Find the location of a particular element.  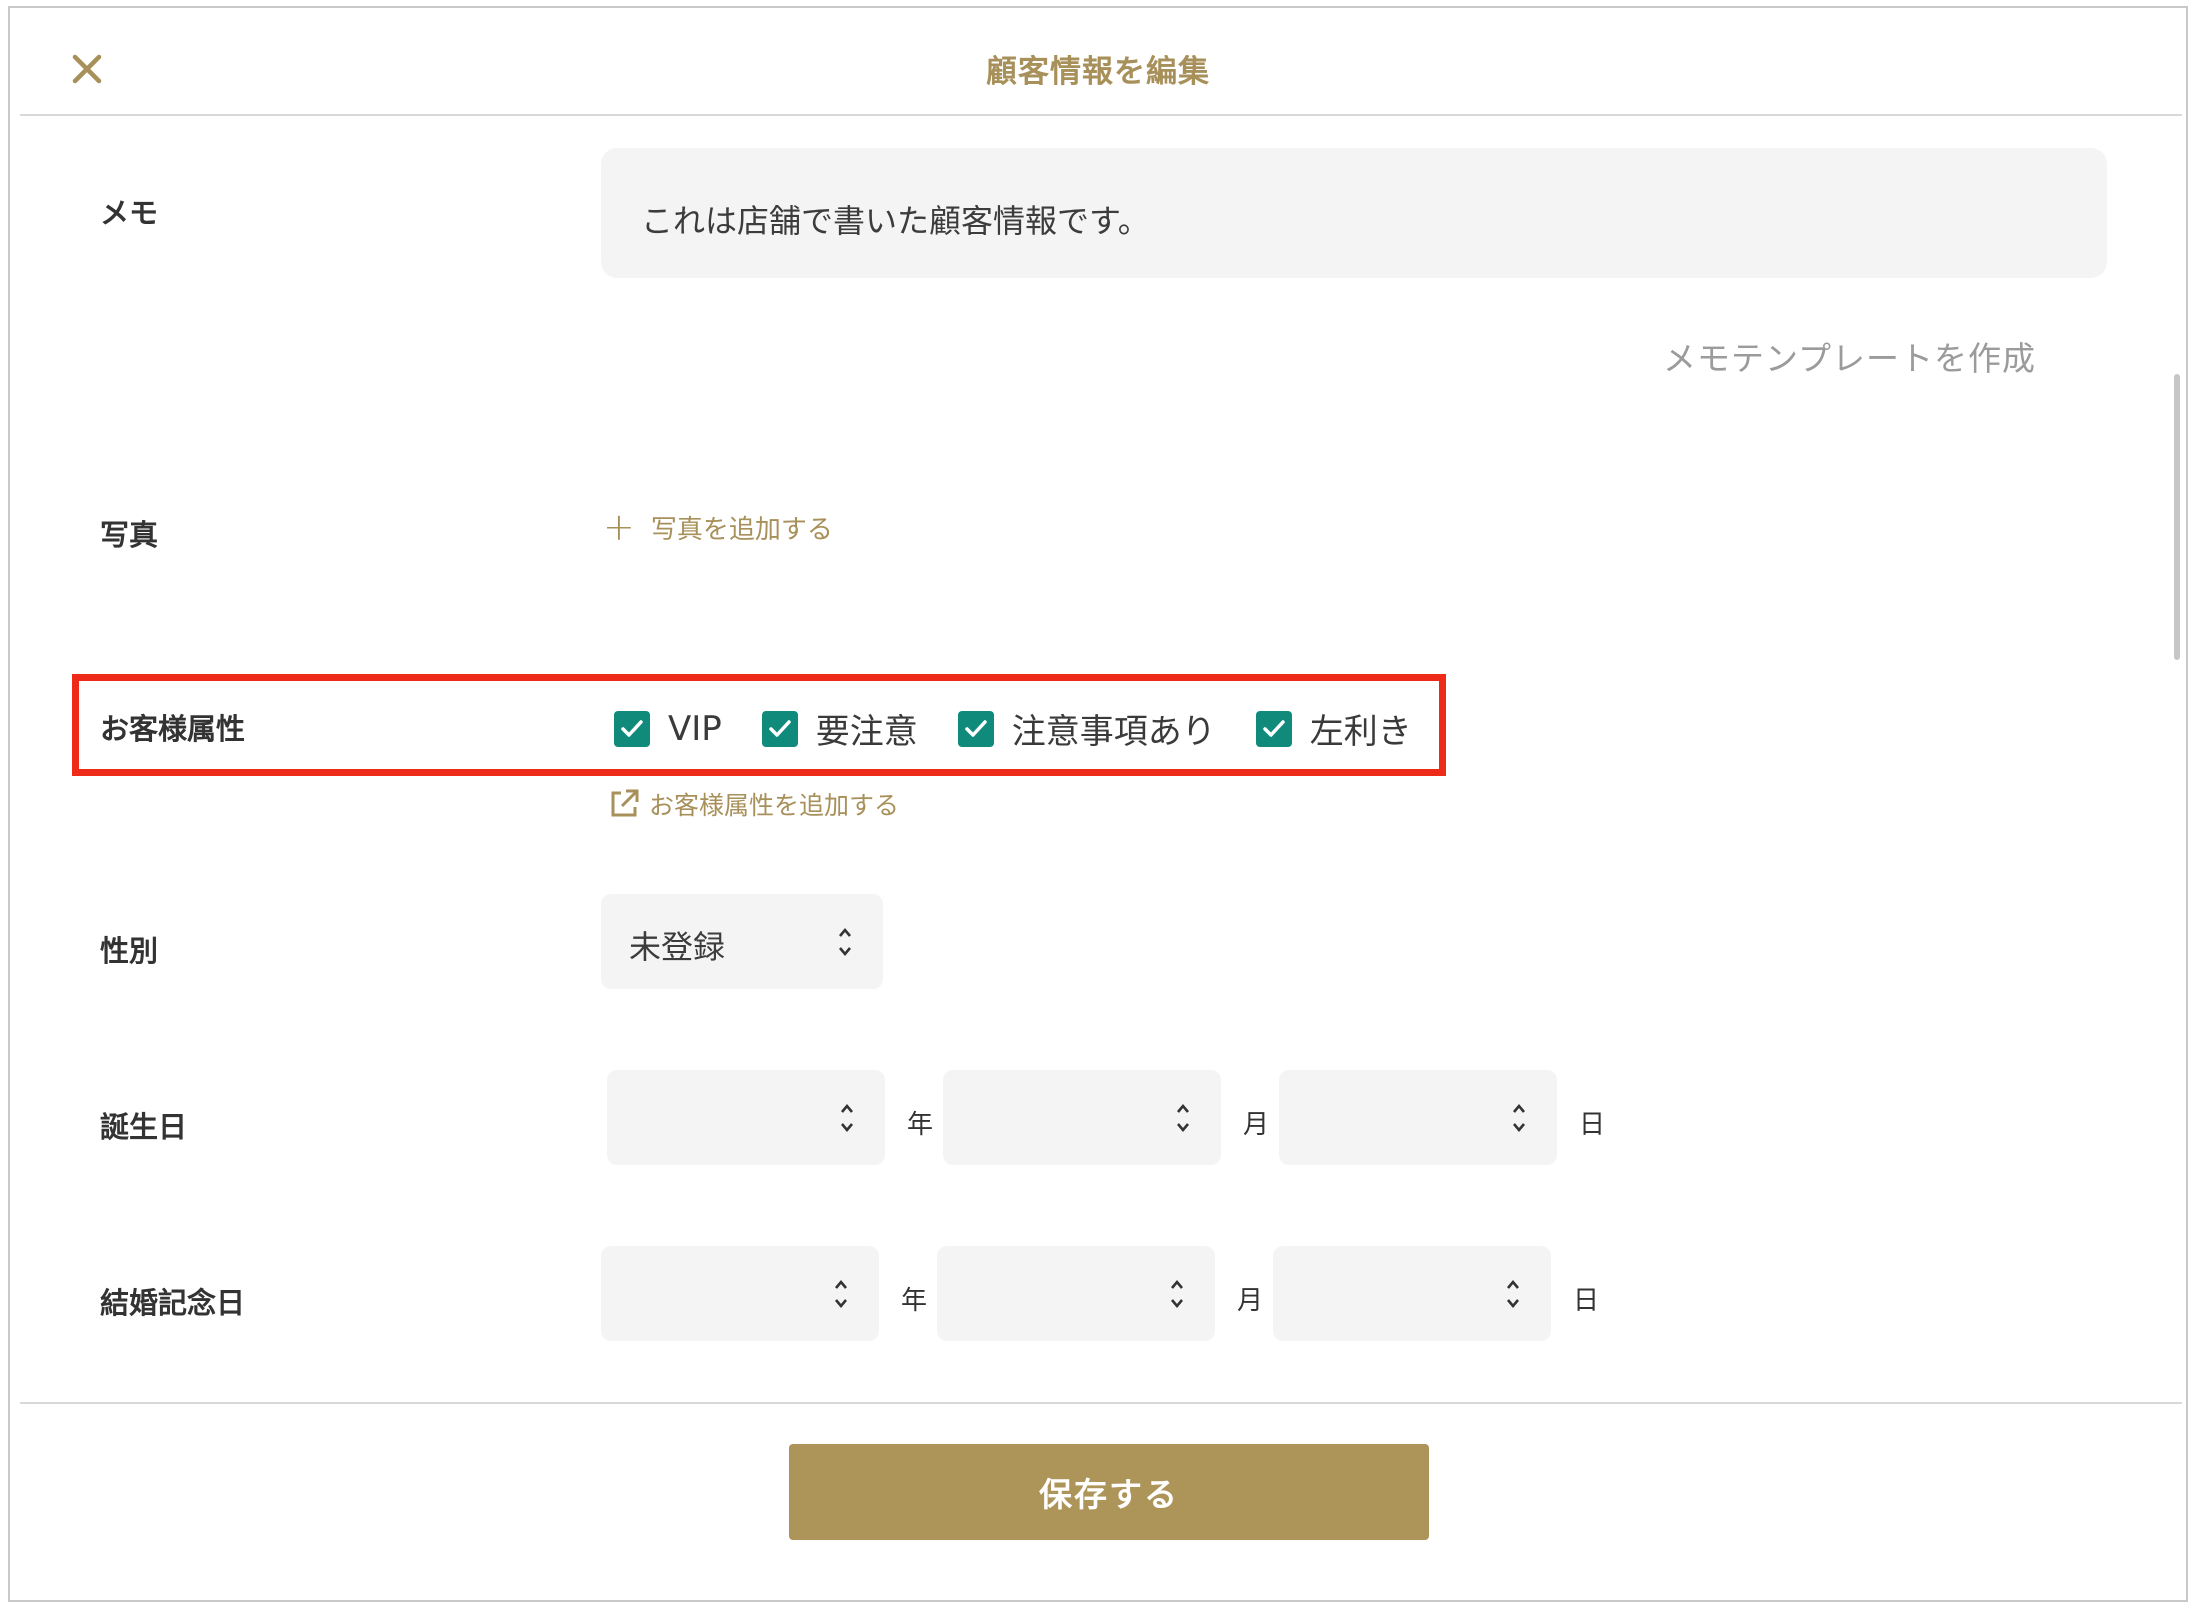

anniversary-month-unit: 月 is located at coordinates (1250, 1301).